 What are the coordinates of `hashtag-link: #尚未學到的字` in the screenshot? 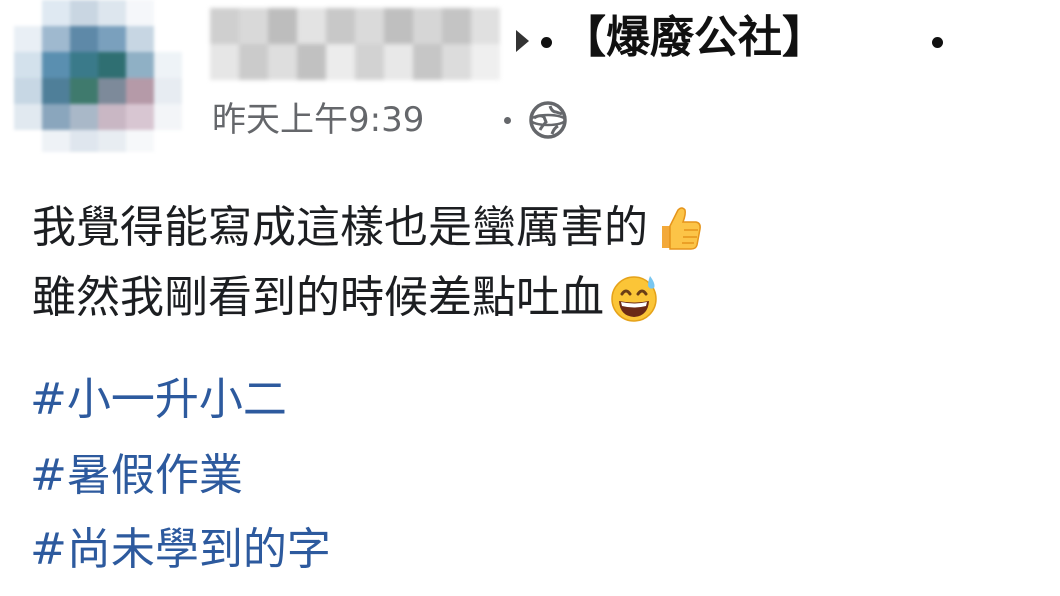 It's located at (180, 550).